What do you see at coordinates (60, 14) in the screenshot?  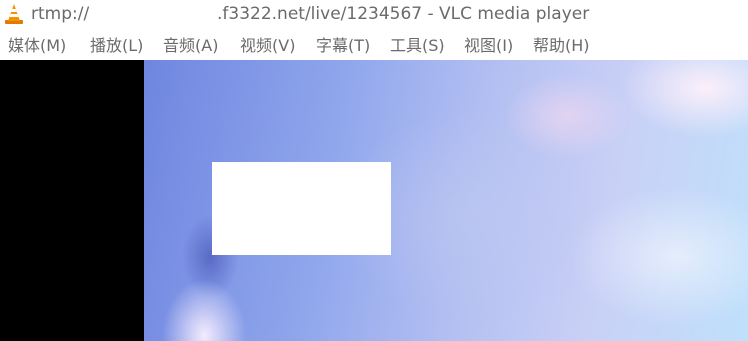 I see `window-title-prefix: rtmp://` at bounding box center [60, 14].